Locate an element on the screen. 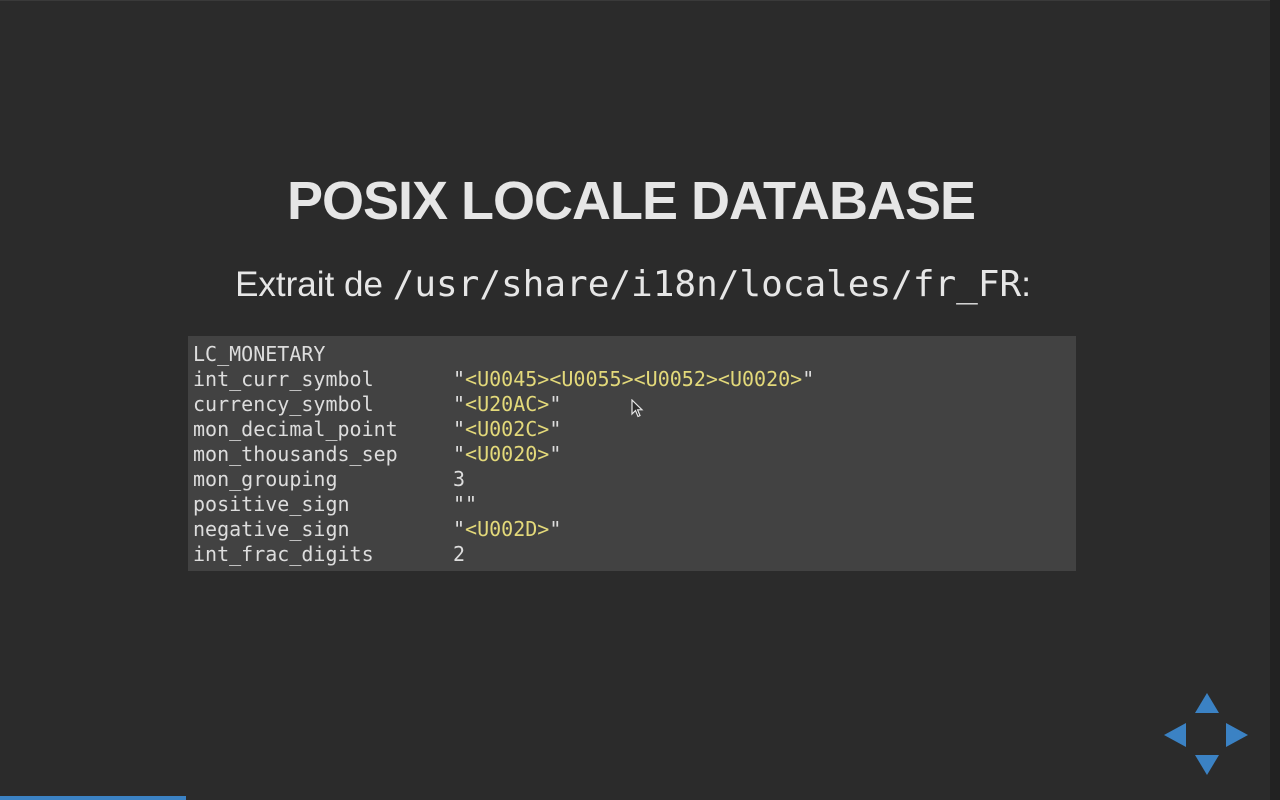  code-line: mon_grouping 3 is located at coordinates (634, 479).